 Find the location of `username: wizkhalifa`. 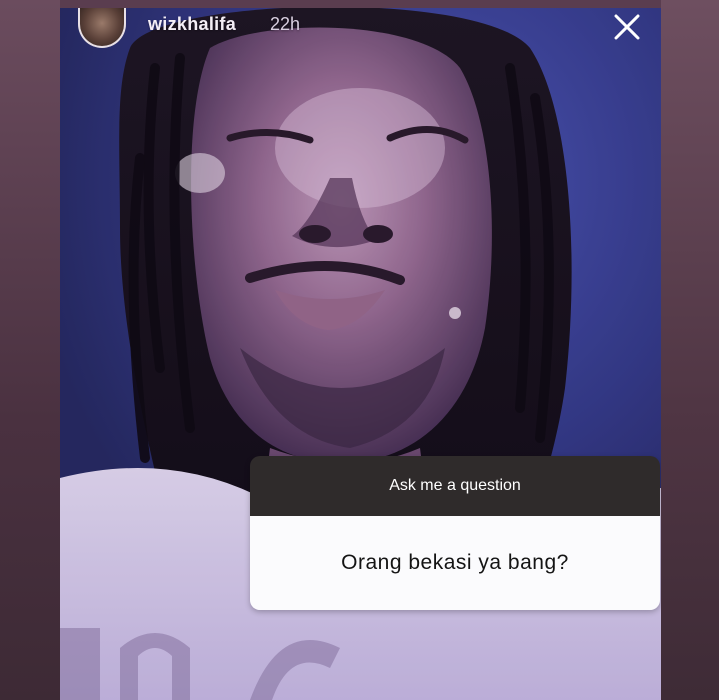

username: wizkhalifa is located at coordinates (192, 24).